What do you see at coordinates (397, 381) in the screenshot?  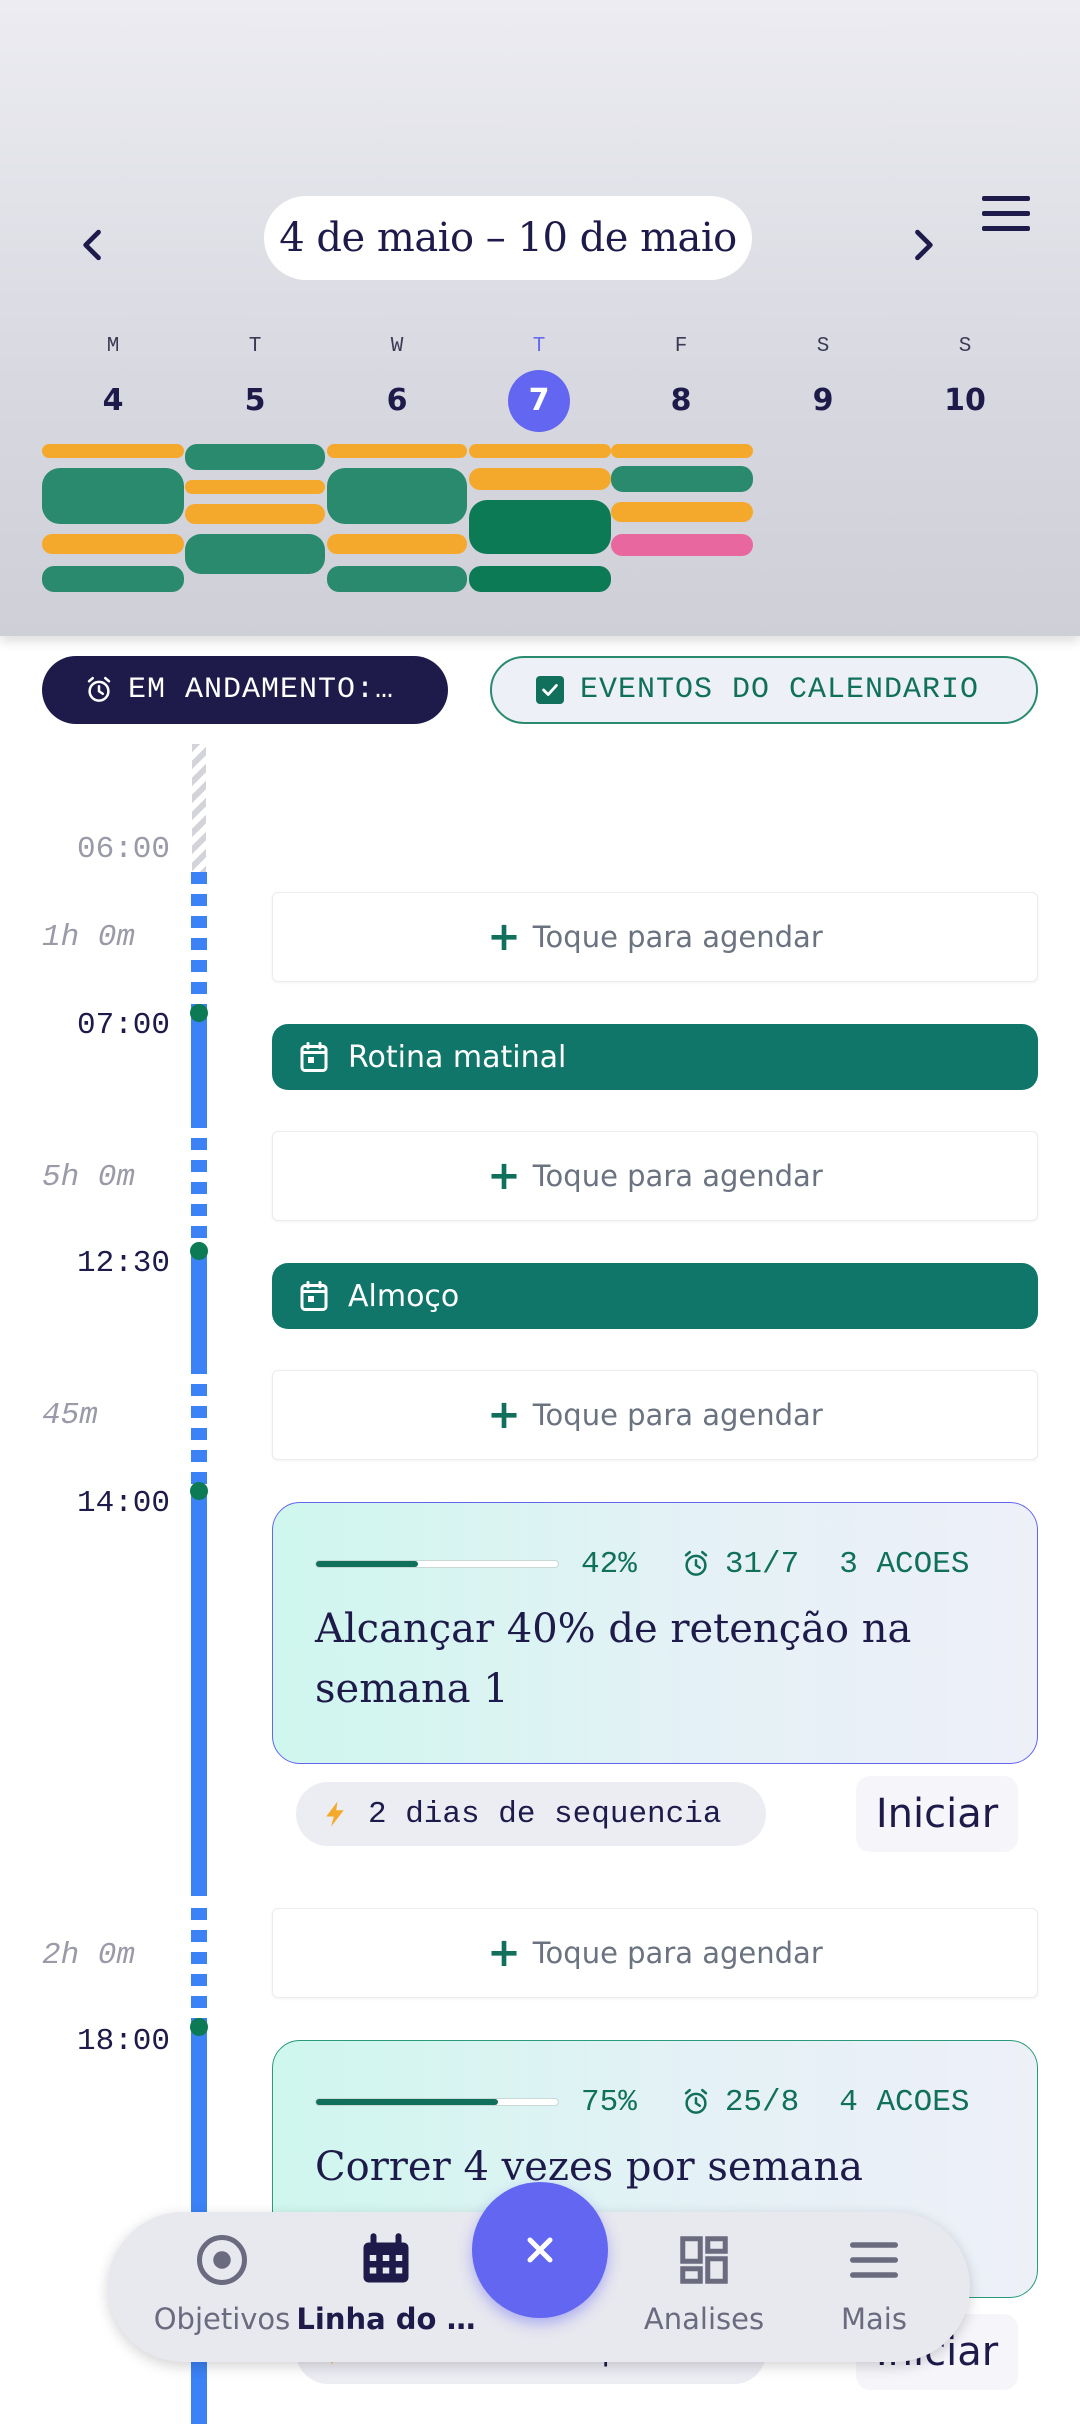 I see `day-column-6: W 6` at bounding box center [397, 381].